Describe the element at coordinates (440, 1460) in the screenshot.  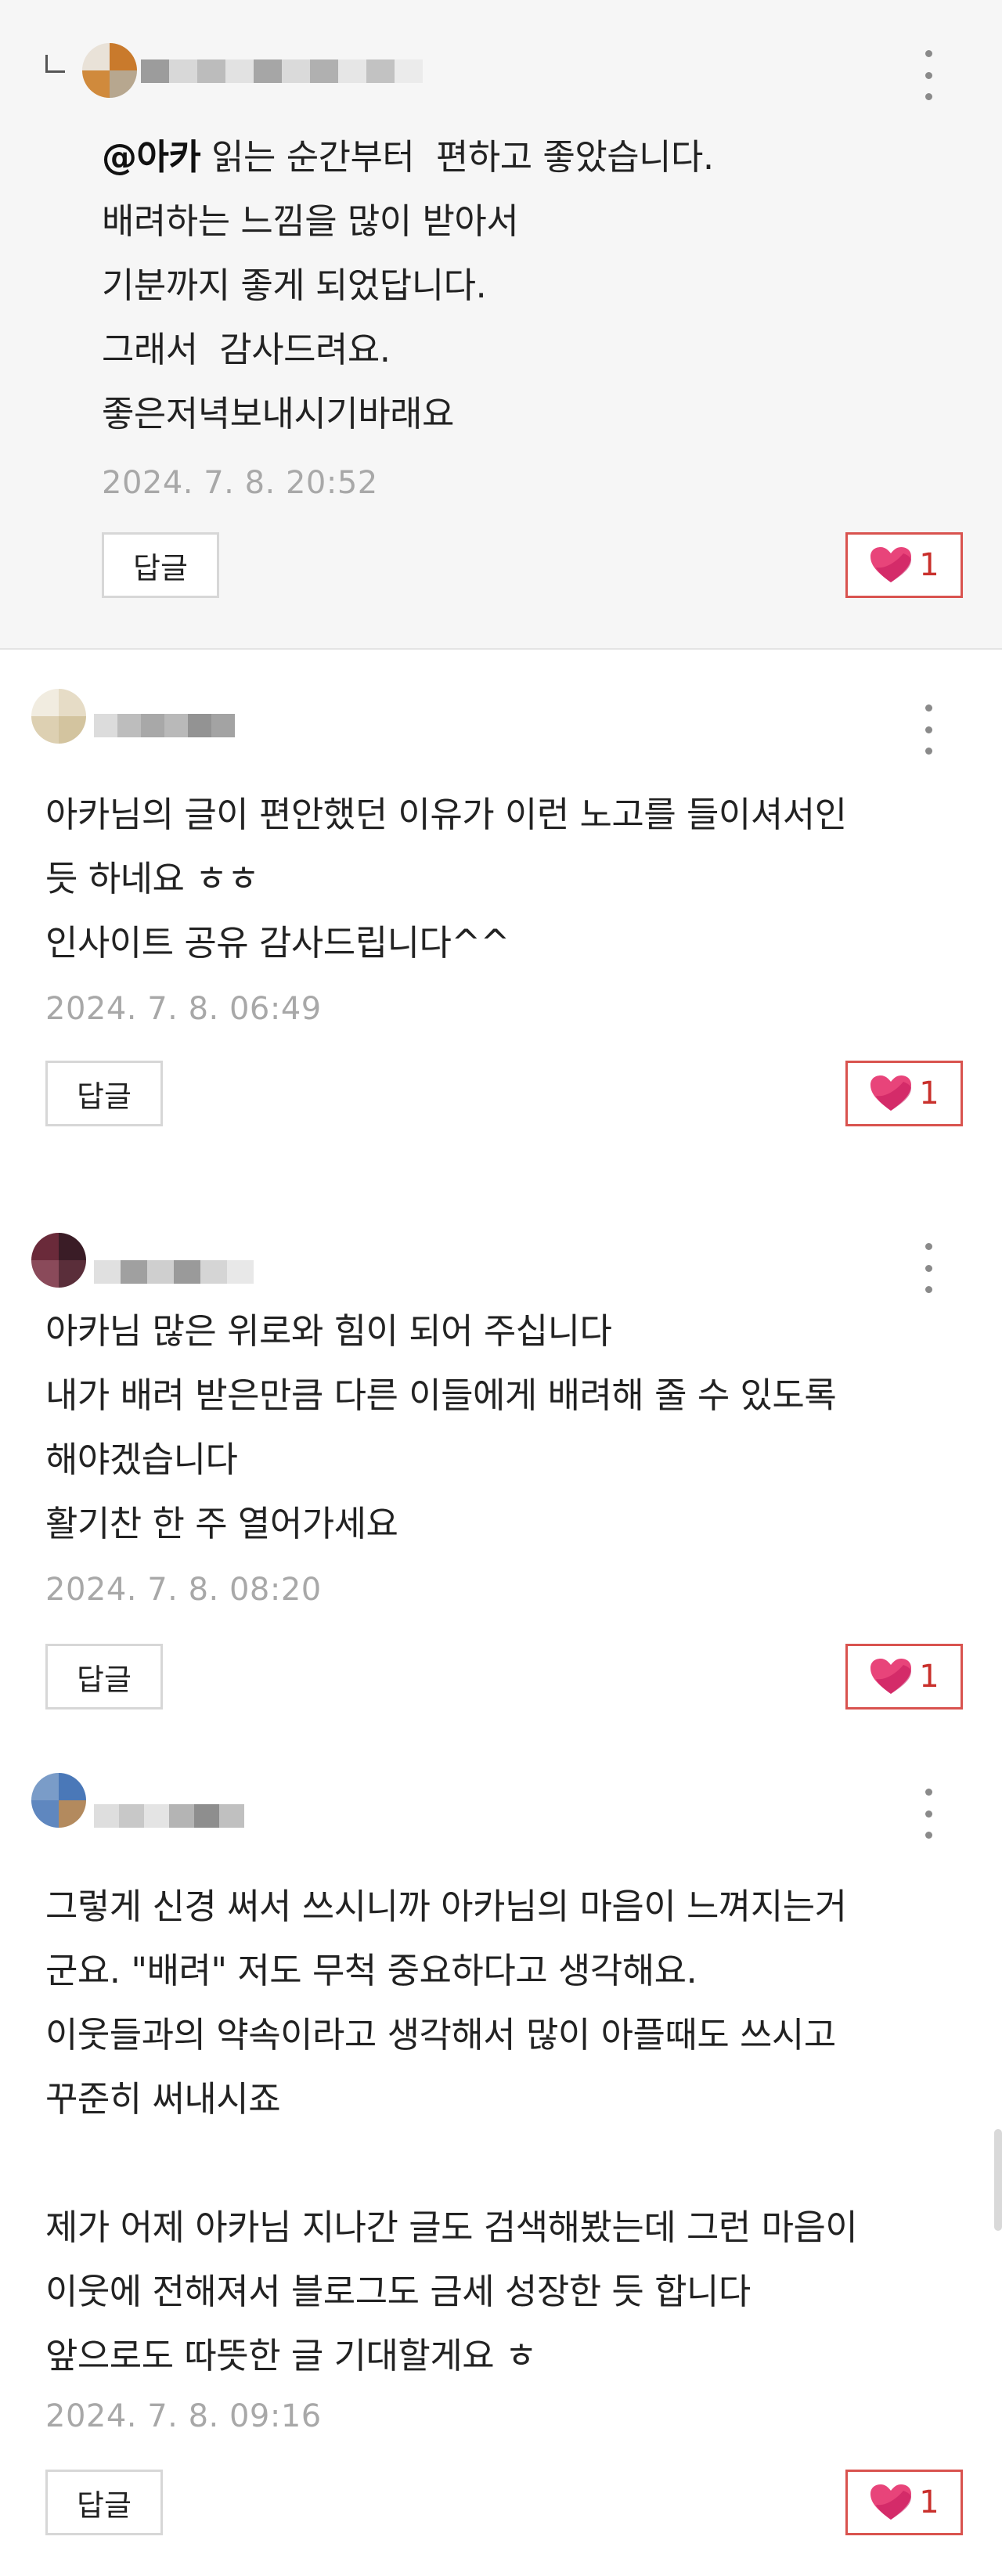
I see `comment-line: 해야겠습니다` at that location.